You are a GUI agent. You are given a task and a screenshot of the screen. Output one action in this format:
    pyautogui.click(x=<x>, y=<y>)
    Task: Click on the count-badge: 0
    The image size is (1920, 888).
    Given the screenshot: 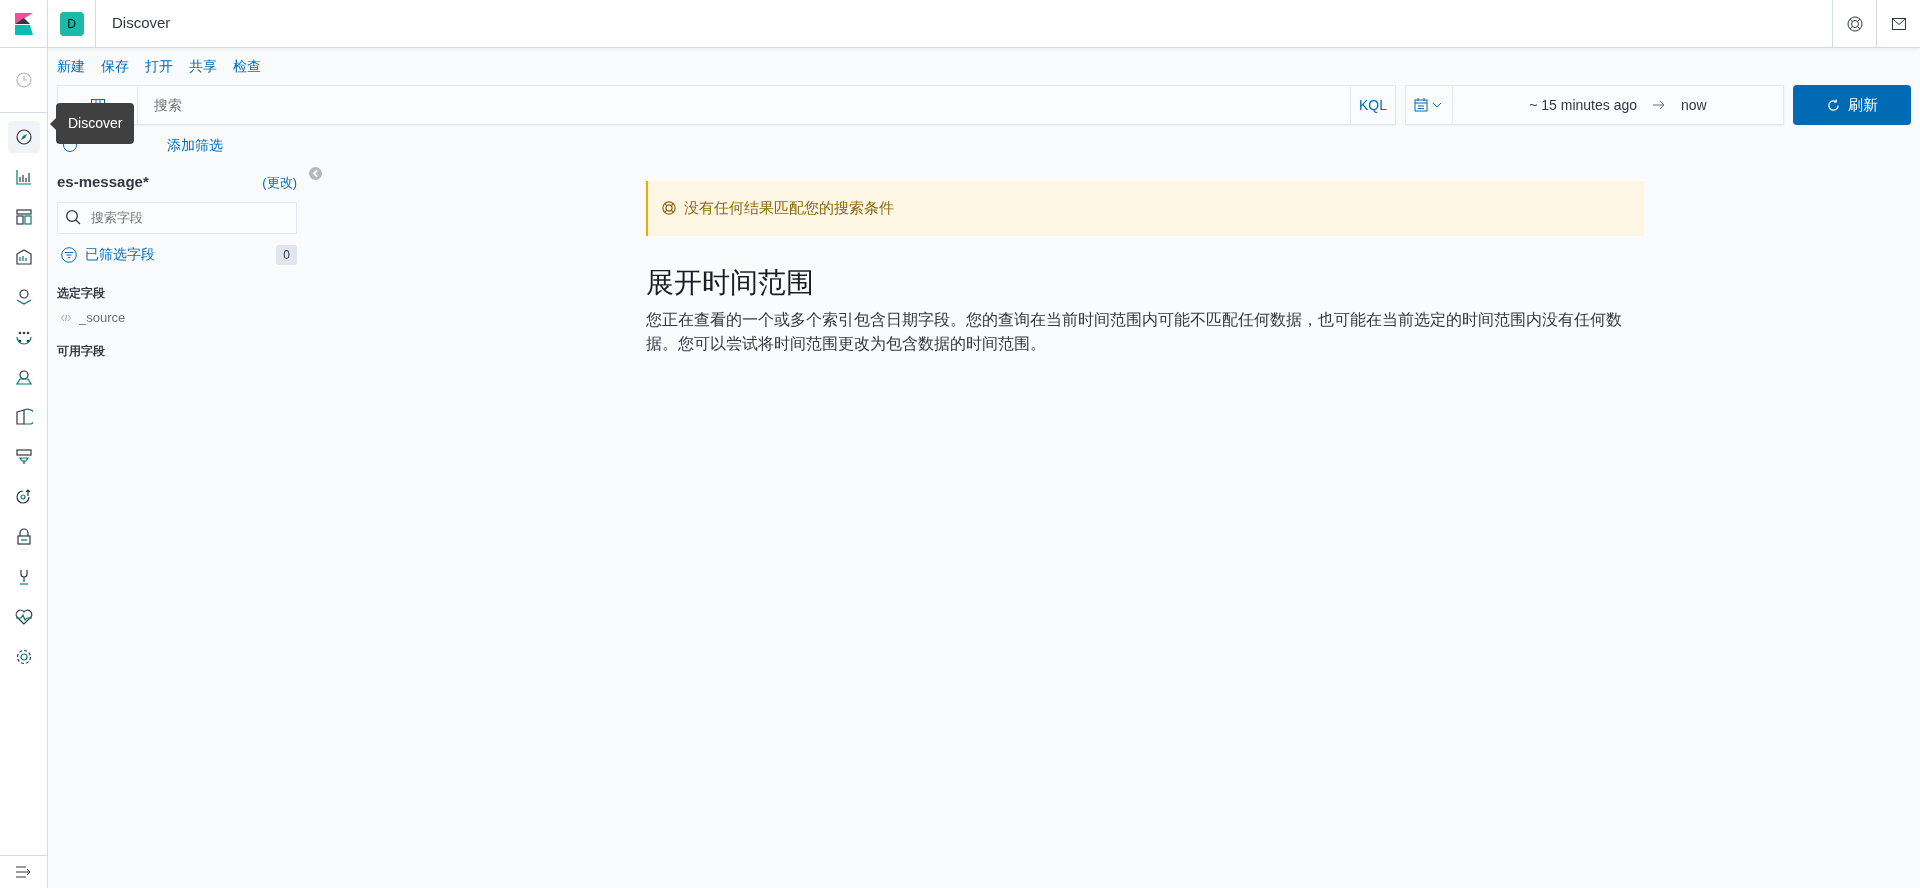 What is the action you would take?
    pyautogui.click(x=286, y=254)
    